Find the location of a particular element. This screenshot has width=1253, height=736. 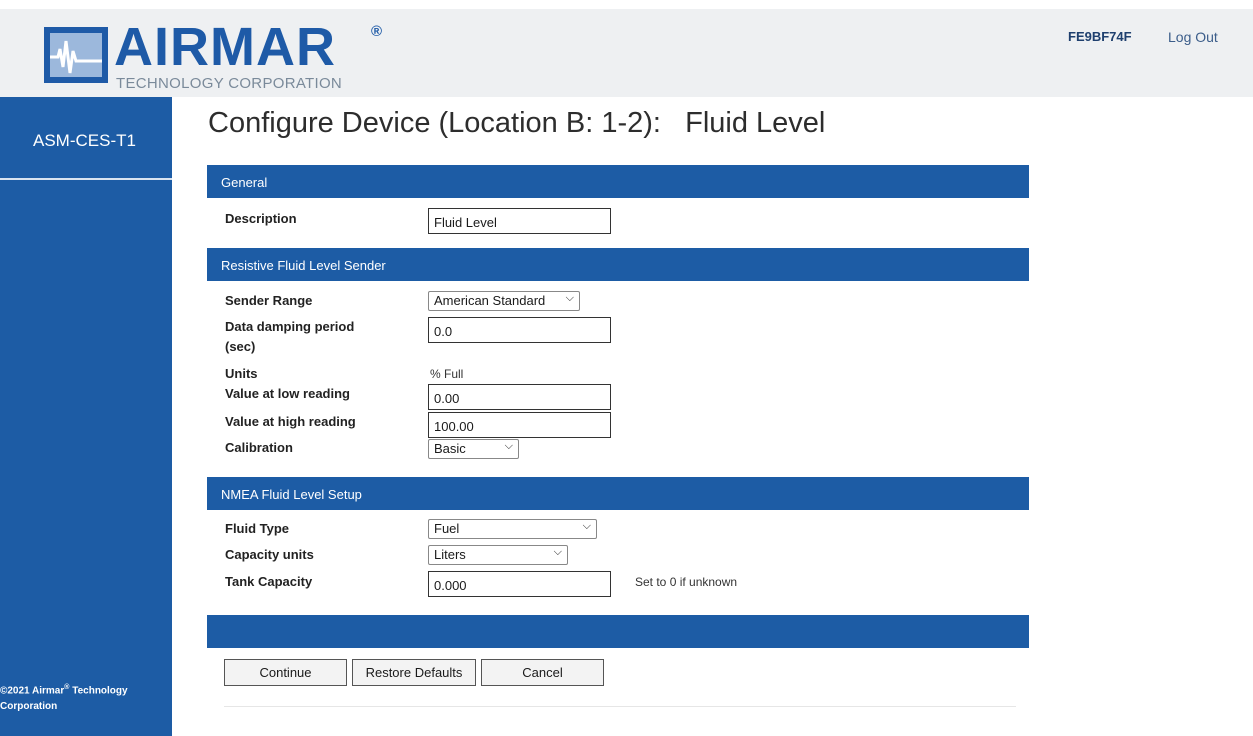

damping-label: Data damping period (sec) is located at coordinates (289, 337).